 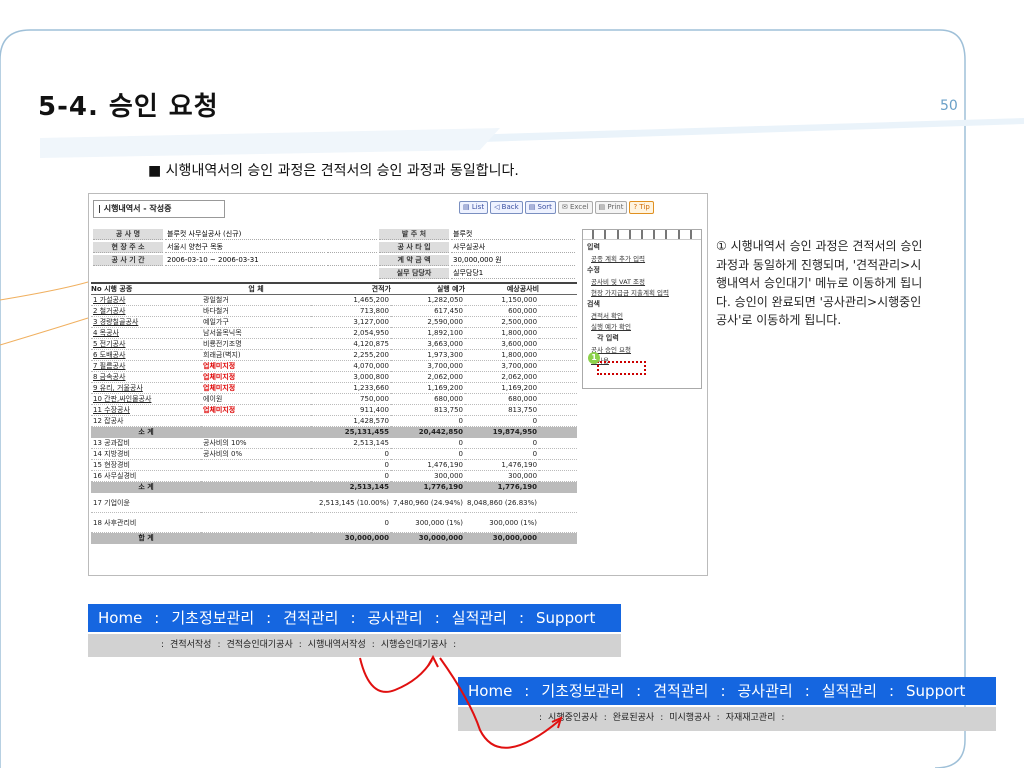 I want to click on subnav-in-progress: 시행중인공사, so click(x=573, y=719).